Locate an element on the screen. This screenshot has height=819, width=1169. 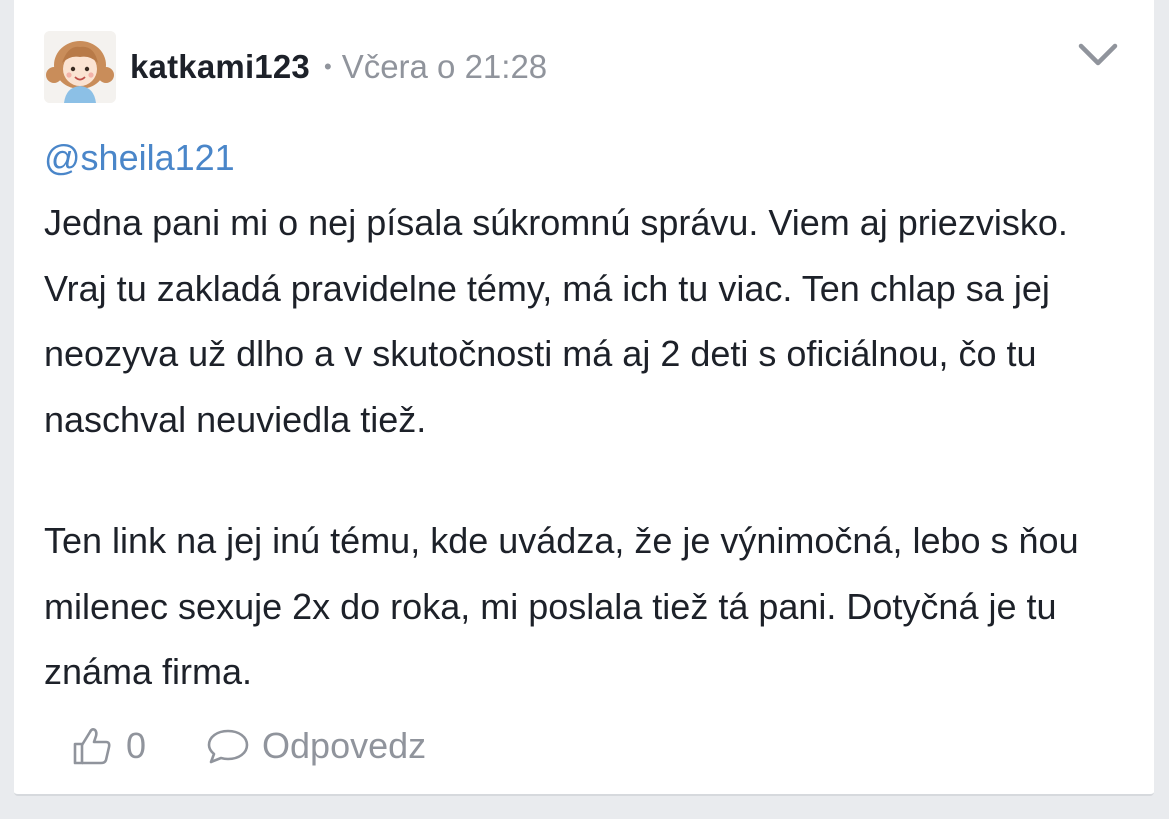
like-button: 0 is located at coordinates (109, 746).